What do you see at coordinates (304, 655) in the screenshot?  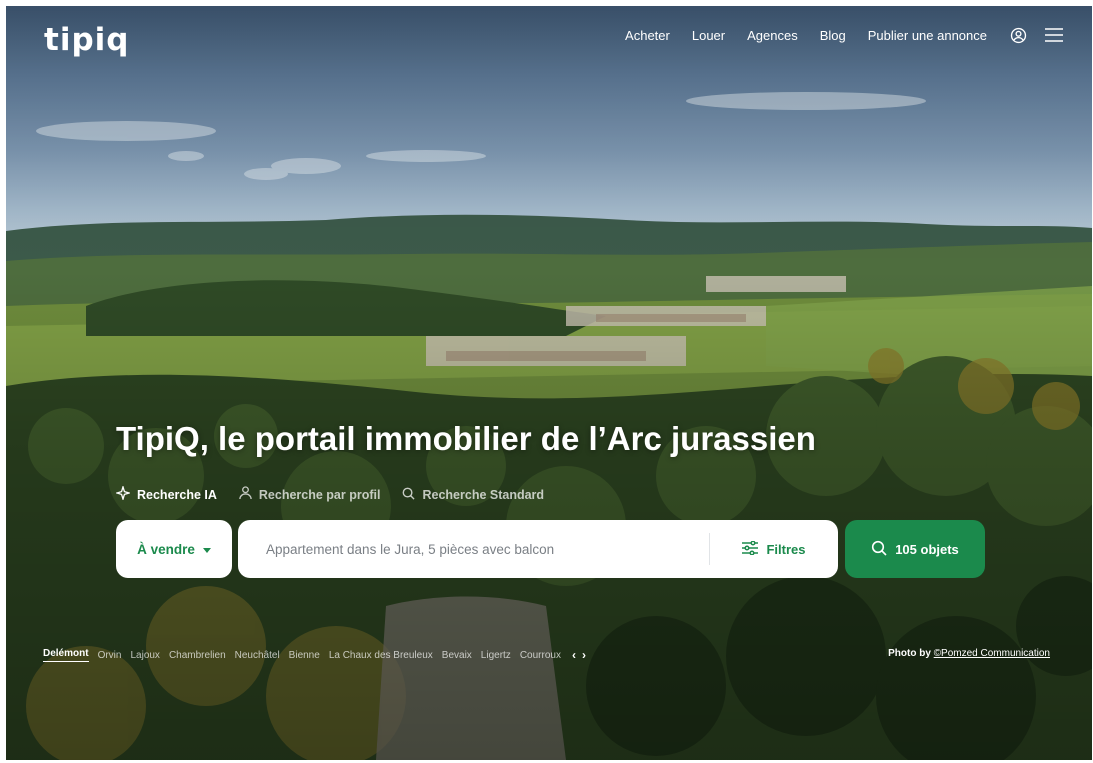 I see `location-item-bienne: Bienne` at bounding box center [304, 655].